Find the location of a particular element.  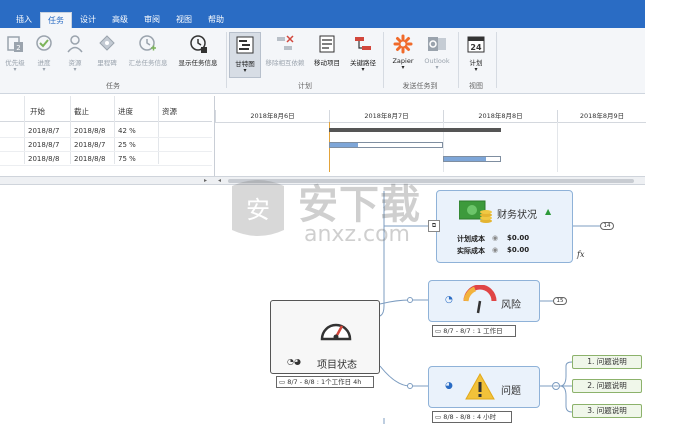

issue-subtopic: 1. 问题说明 is located at coordinates (607, 362).